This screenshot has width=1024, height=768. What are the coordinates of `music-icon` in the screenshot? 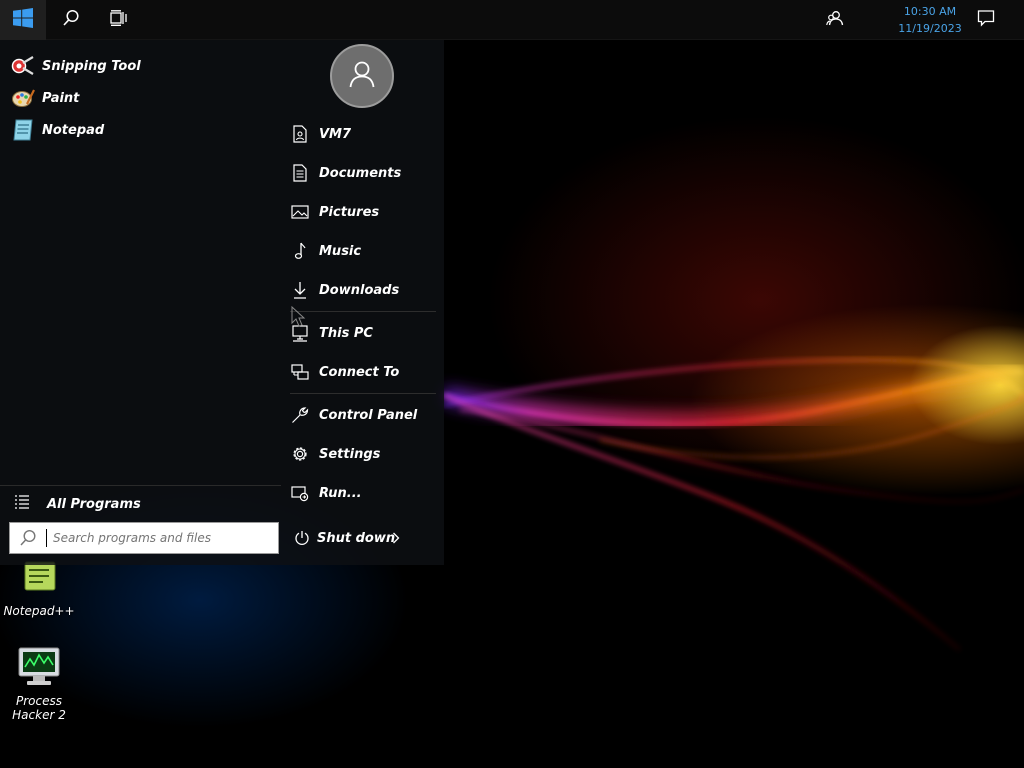 It's located at (300, 251).